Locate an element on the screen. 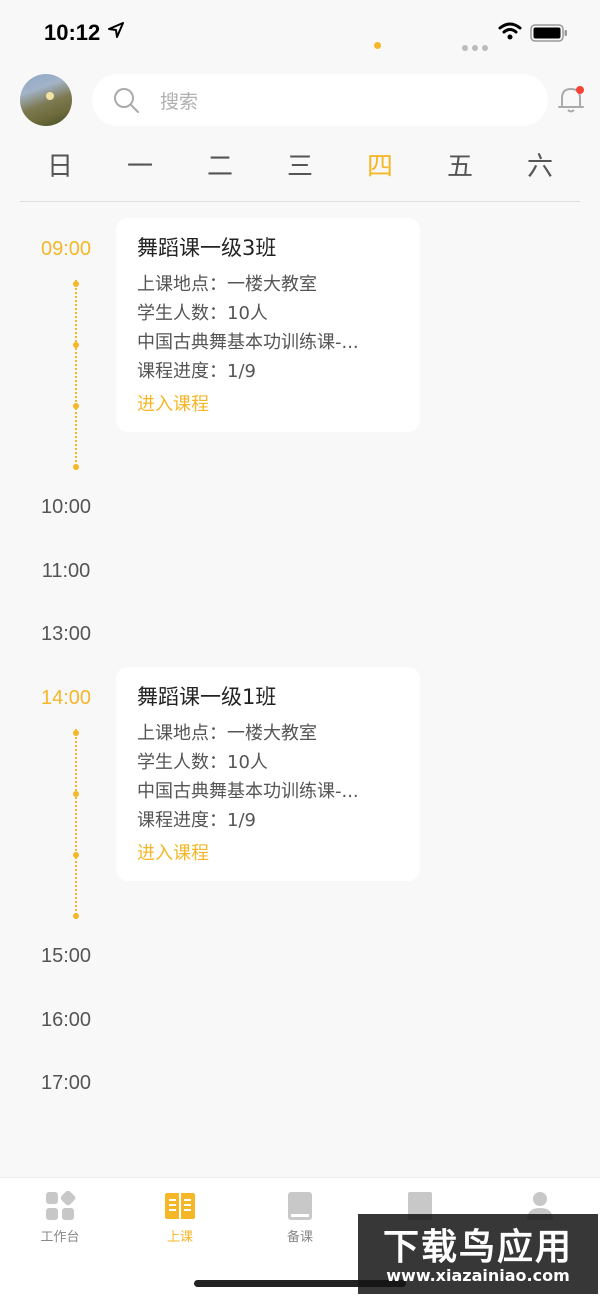 The width and height of the screenshot is (600, 1300). week-selector: 日 一 二 三 四 五 六 is located at coordinates (300, 172).